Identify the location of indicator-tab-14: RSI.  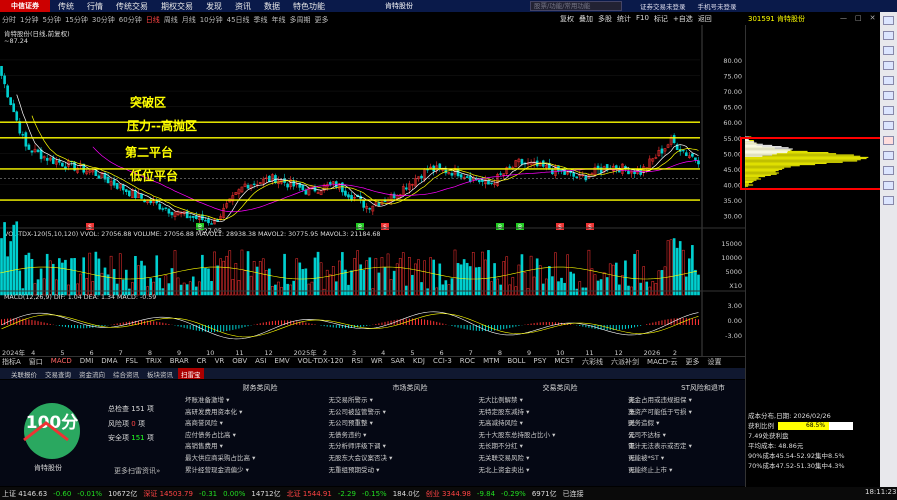
(357, 362).